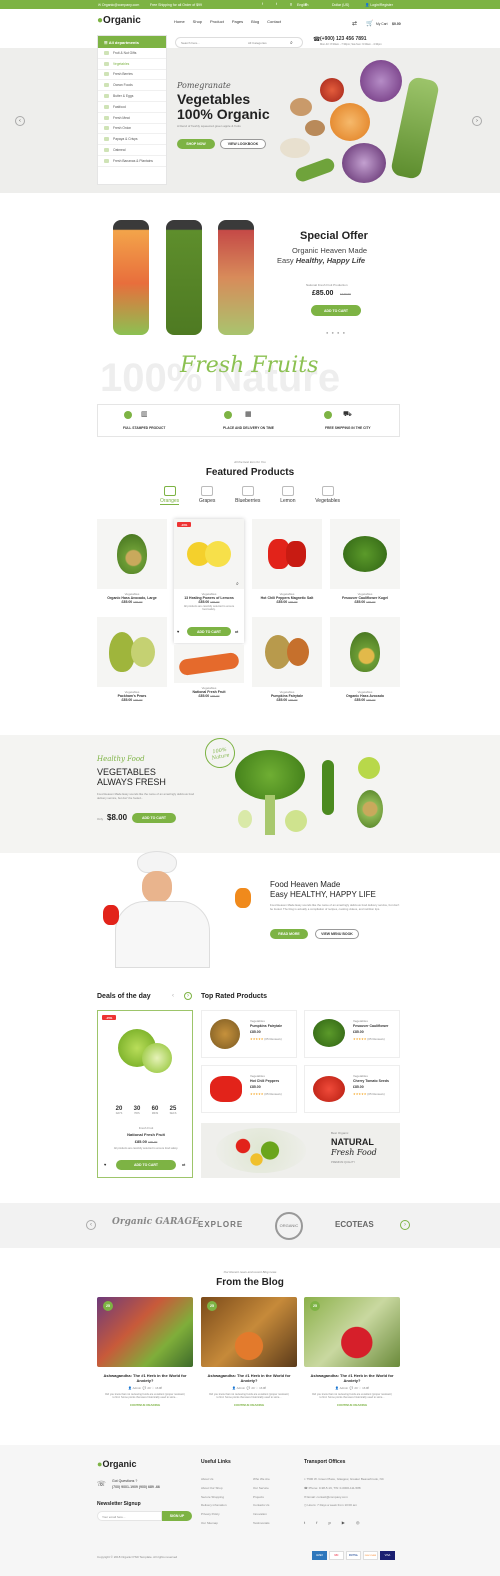 This screenshot has width=500, height=1576. Describe the element at coordinates (261, 1497) in the screenshot. I see `footer-link: Projects` at that location.